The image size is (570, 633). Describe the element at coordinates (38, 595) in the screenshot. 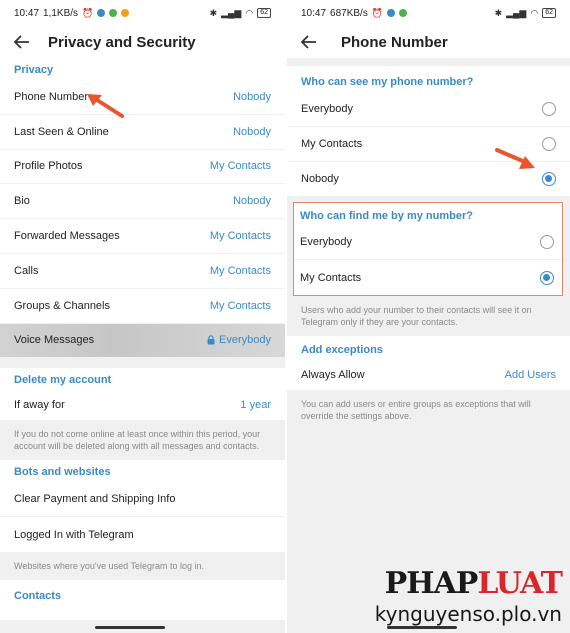

I see `section-header-contacts: Contacts` at that location.